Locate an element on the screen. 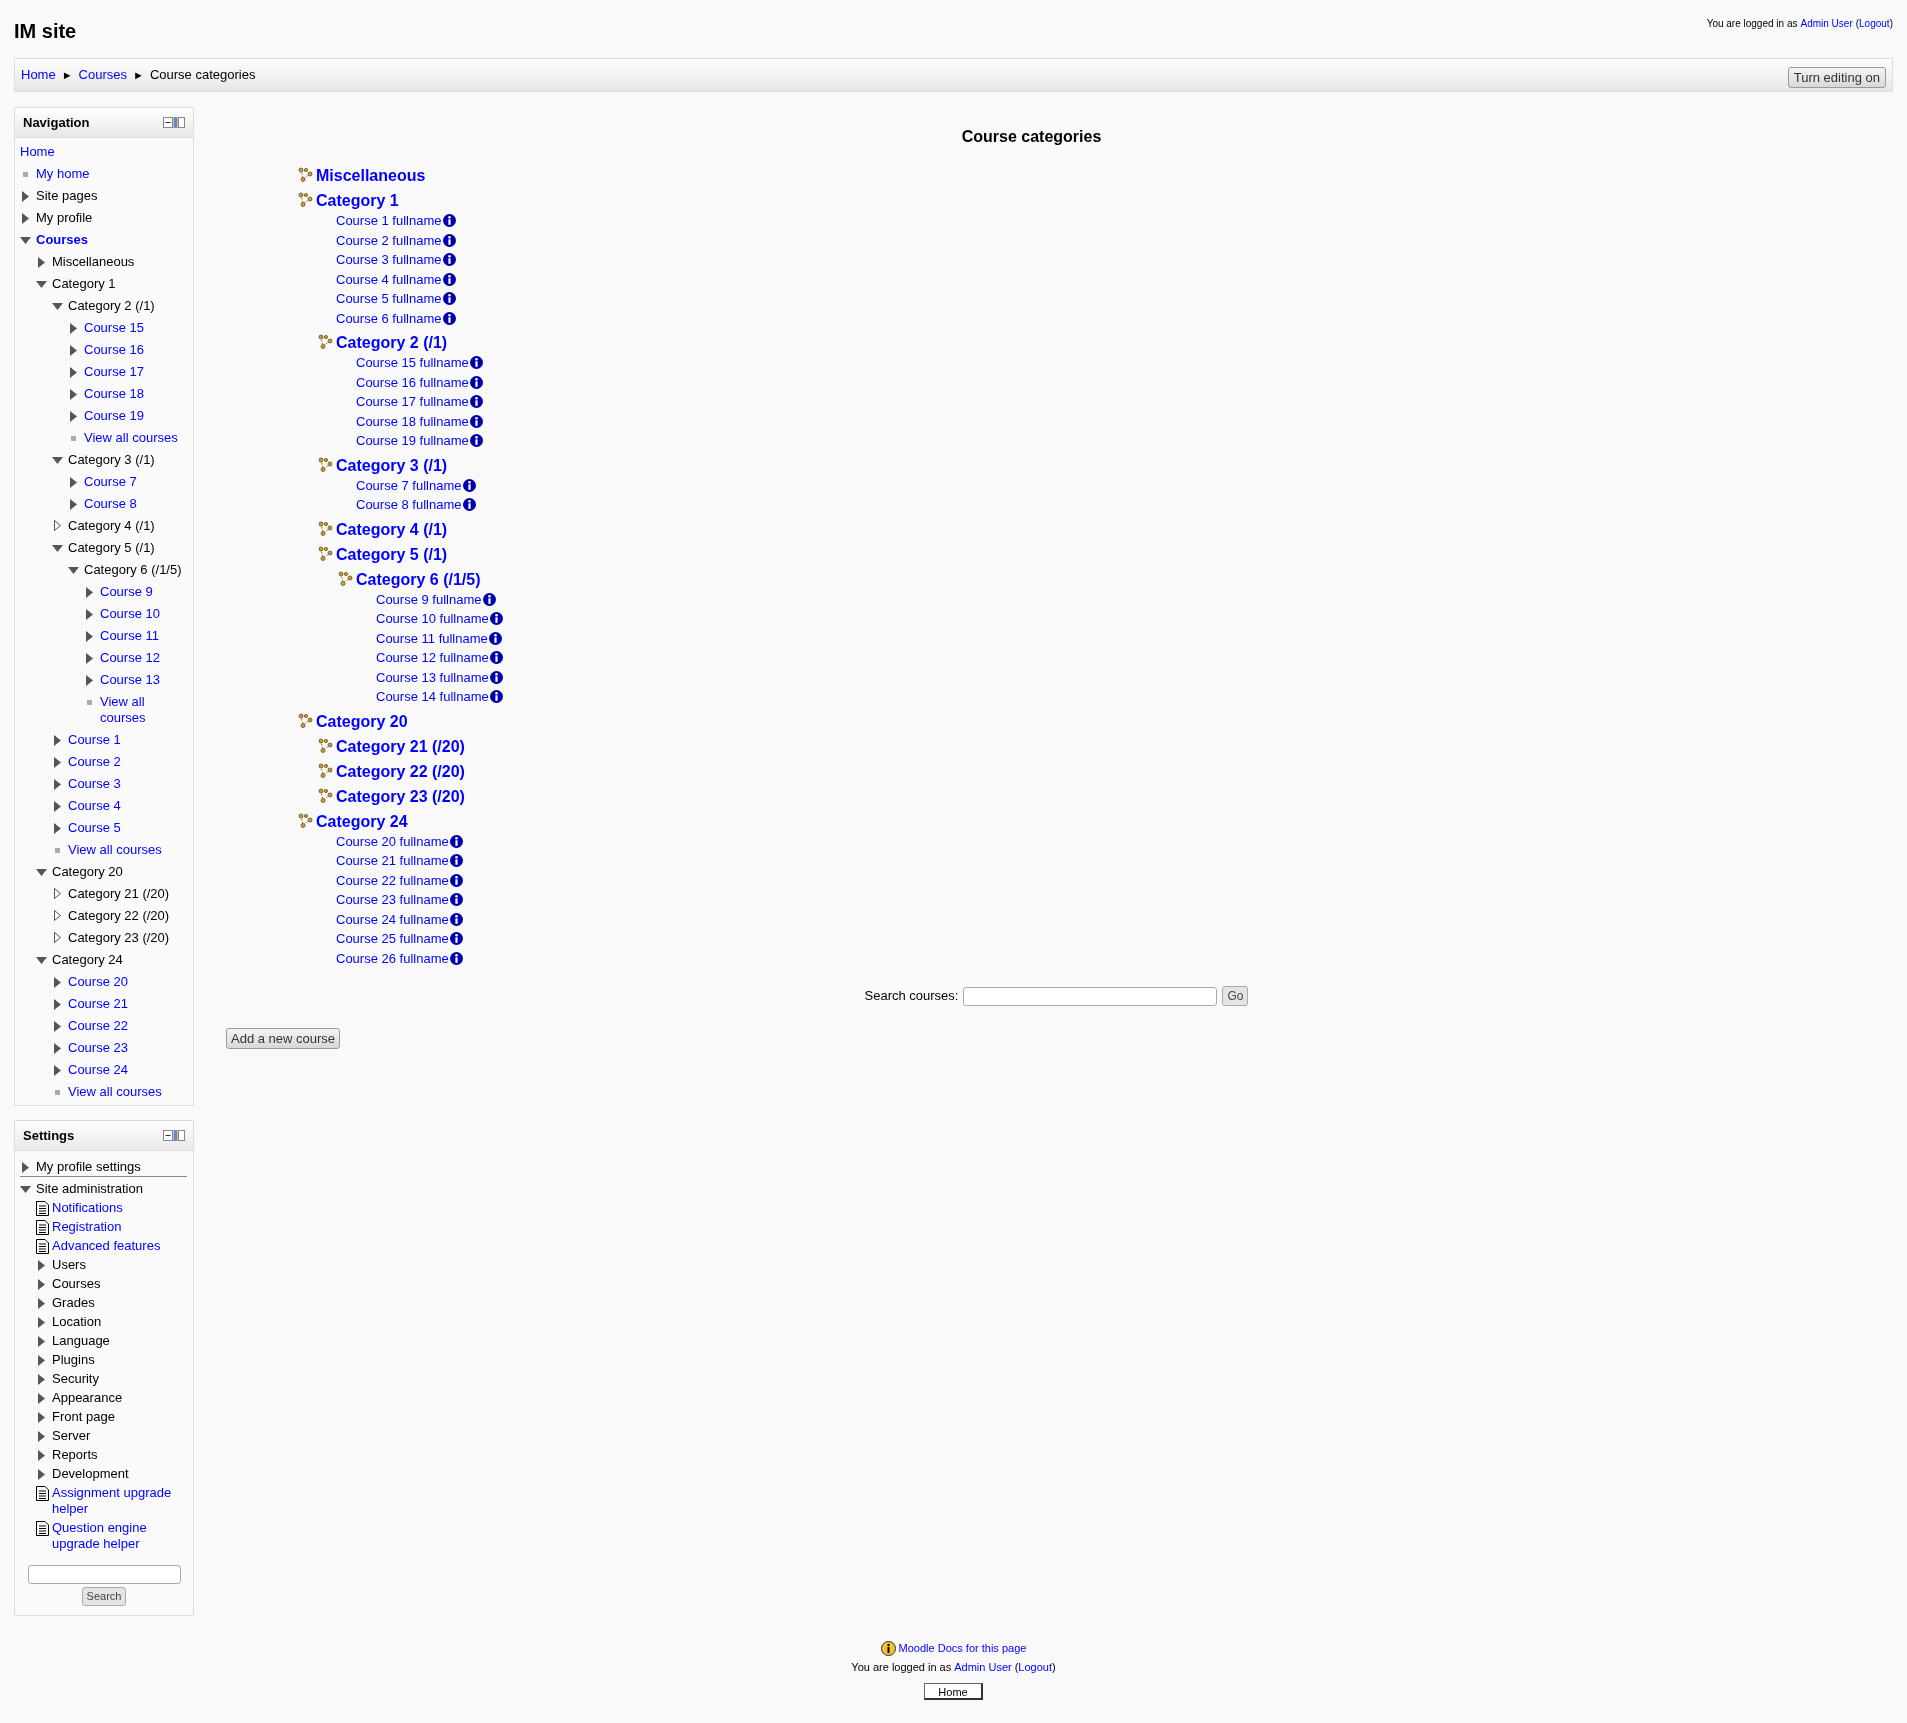 This screenshot has height=1723, width=1907. nav-item: Language is located at coordinates (81, 1340).